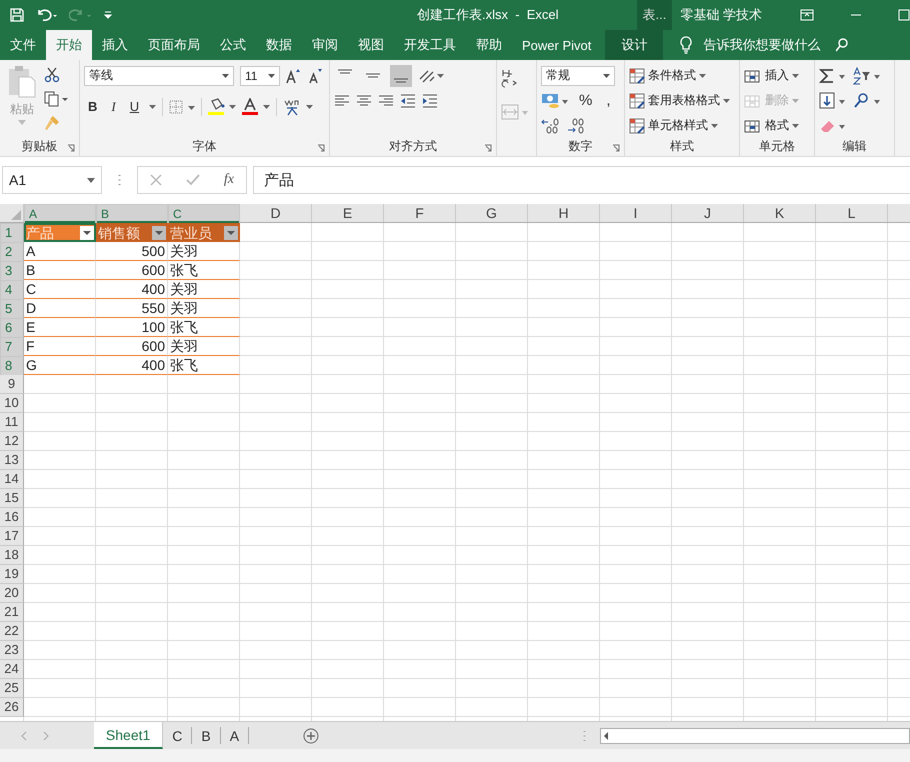 The image size is (910, 762). Describe the element at coordinates (12, 479) in the screenshot. I see `row-header: 14` at that location.